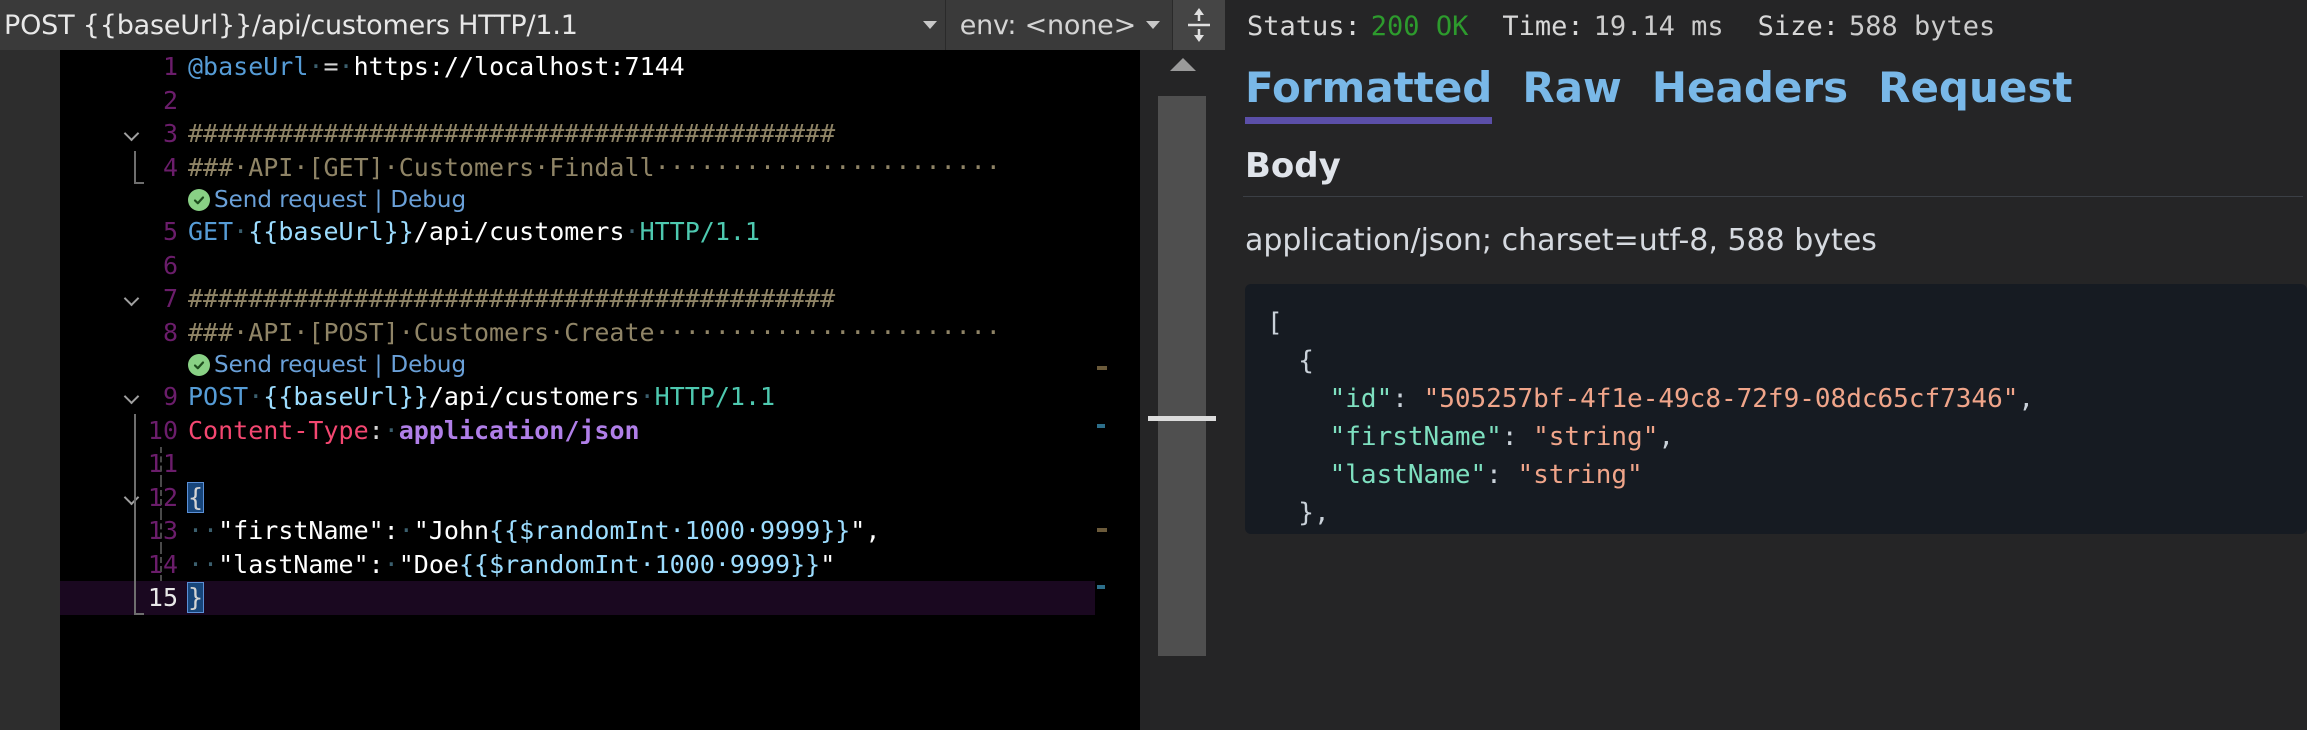  I want to click on code-line: 10 Content-Type:·application/json, so click(600, 430).